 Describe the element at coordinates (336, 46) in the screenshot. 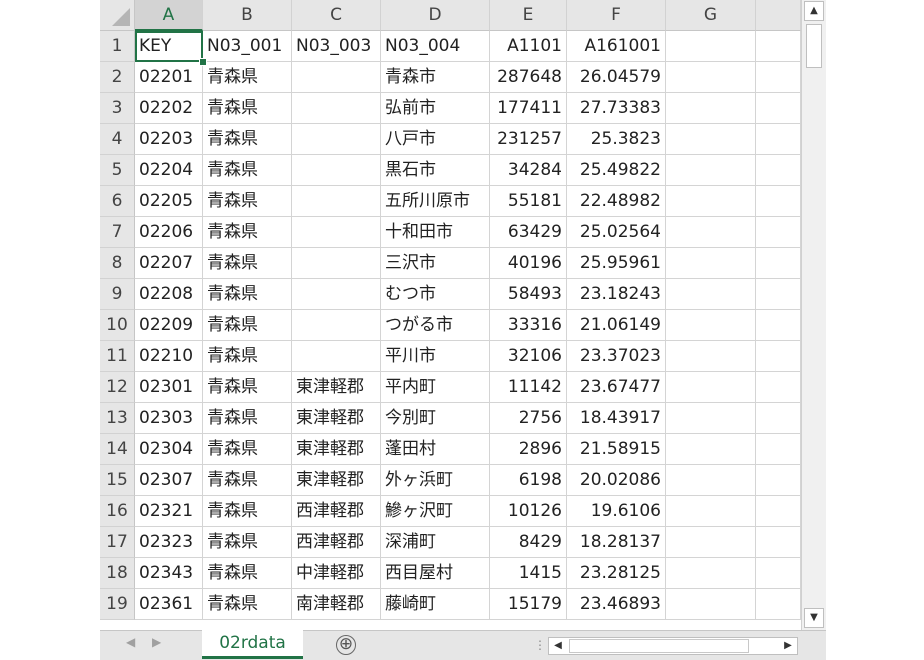

I see `header-cell: N03_003` at that location.